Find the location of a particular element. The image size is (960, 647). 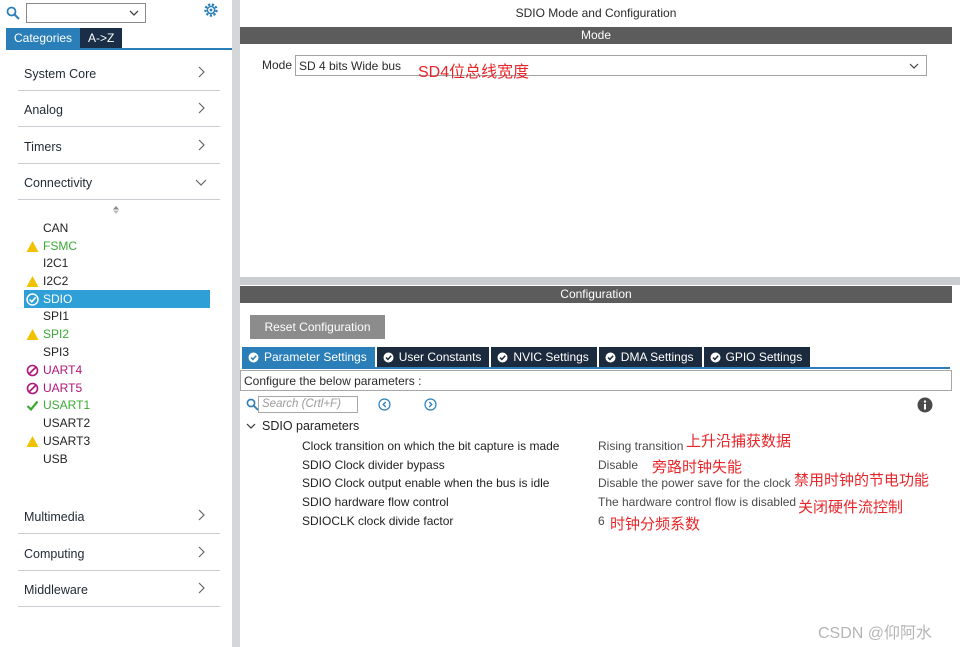

tab-dma-settings: DMA Settings is located at coordinates (650, 357).